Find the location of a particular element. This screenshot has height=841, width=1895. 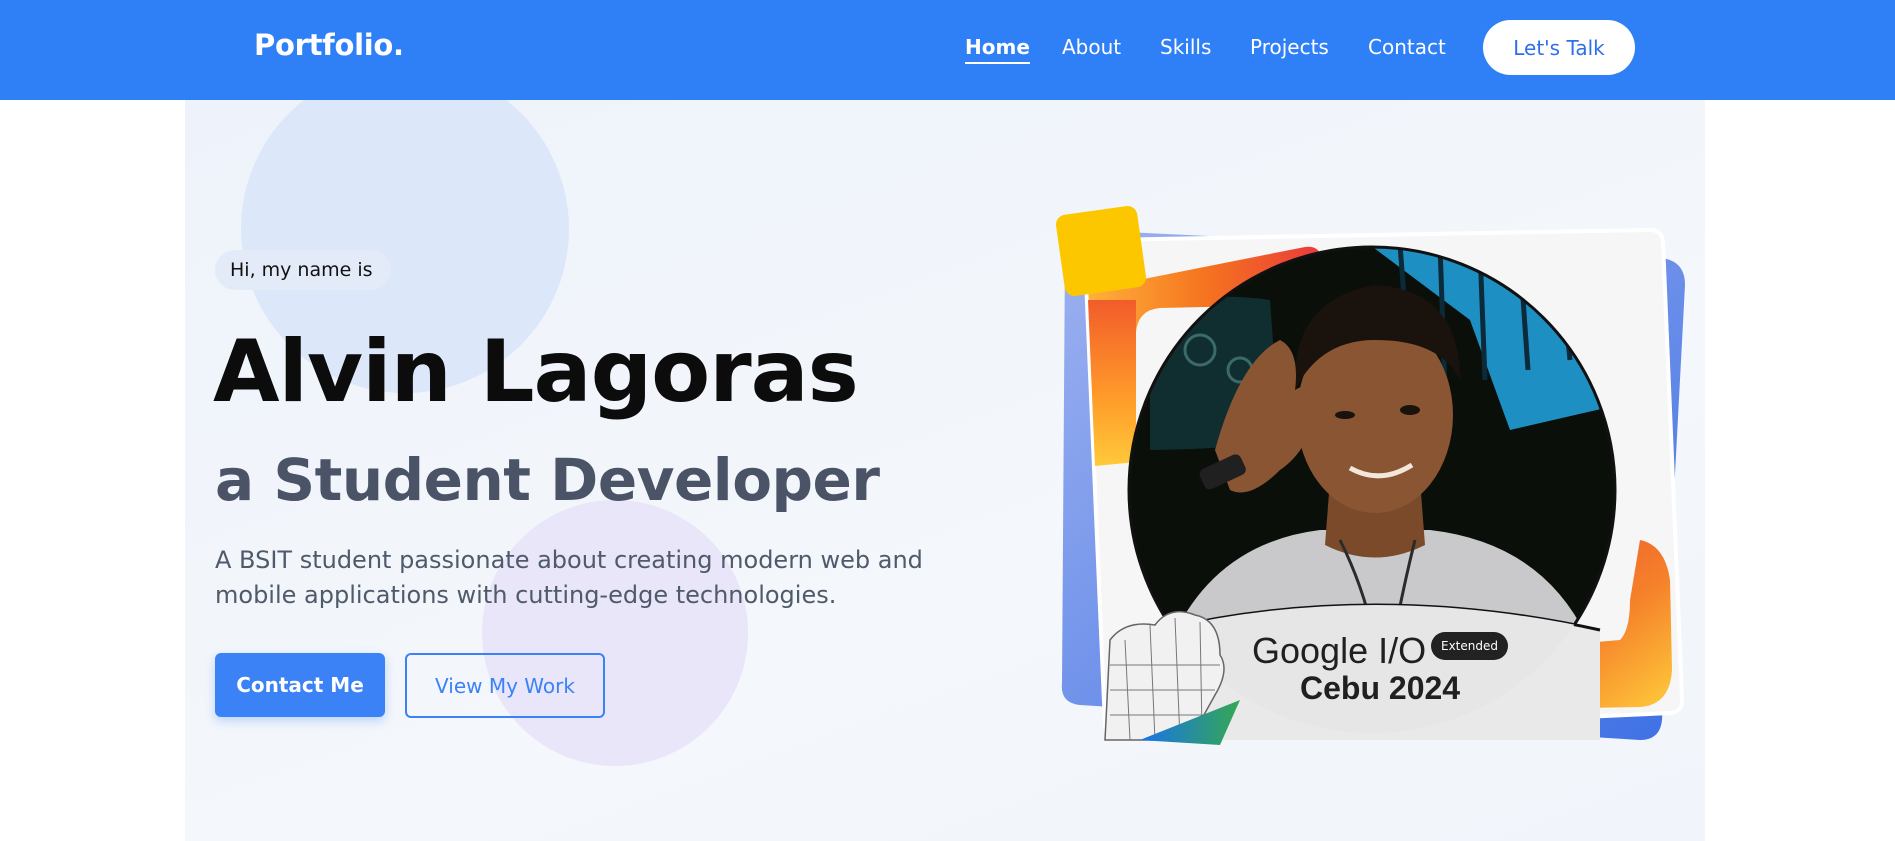

nav-link-contact: Contact is located at coordinates (1407, 47).